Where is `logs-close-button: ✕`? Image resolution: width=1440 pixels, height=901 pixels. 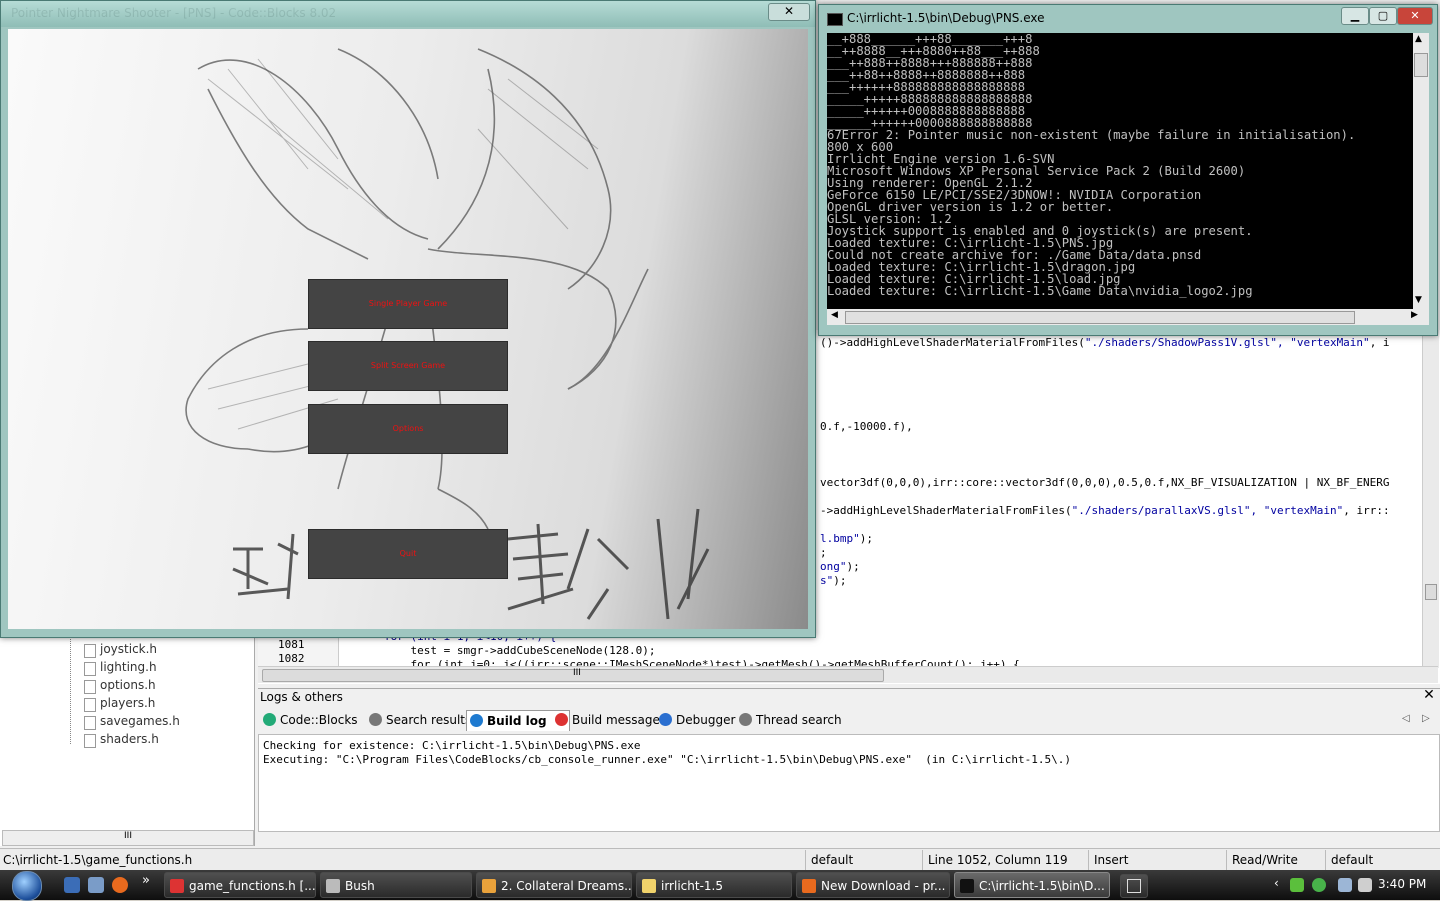 logs-close-button: ✕ is located at coordinates (1429, 695).